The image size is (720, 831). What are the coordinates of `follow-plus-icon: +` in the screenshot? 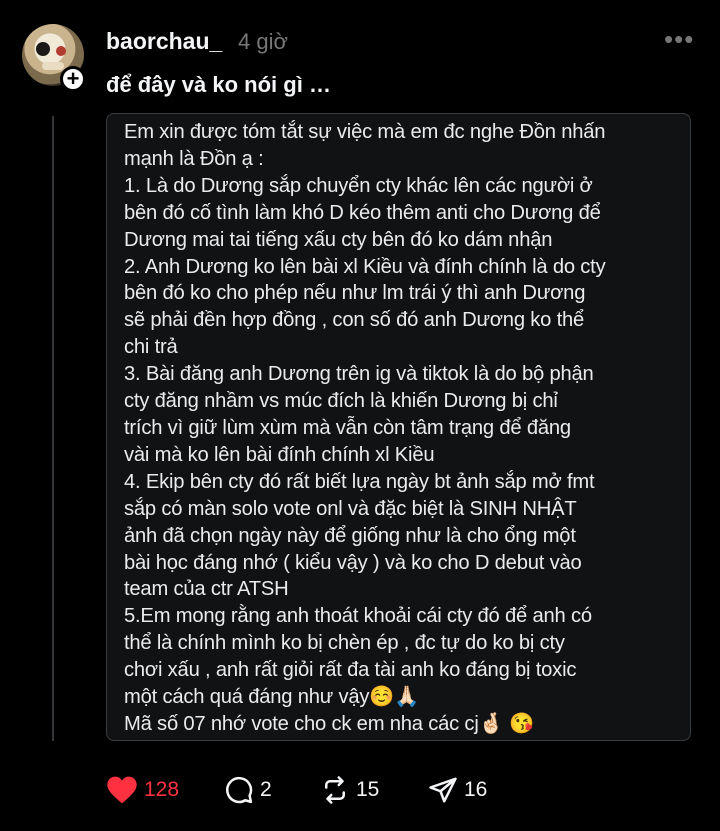 It's located at (73, 79).